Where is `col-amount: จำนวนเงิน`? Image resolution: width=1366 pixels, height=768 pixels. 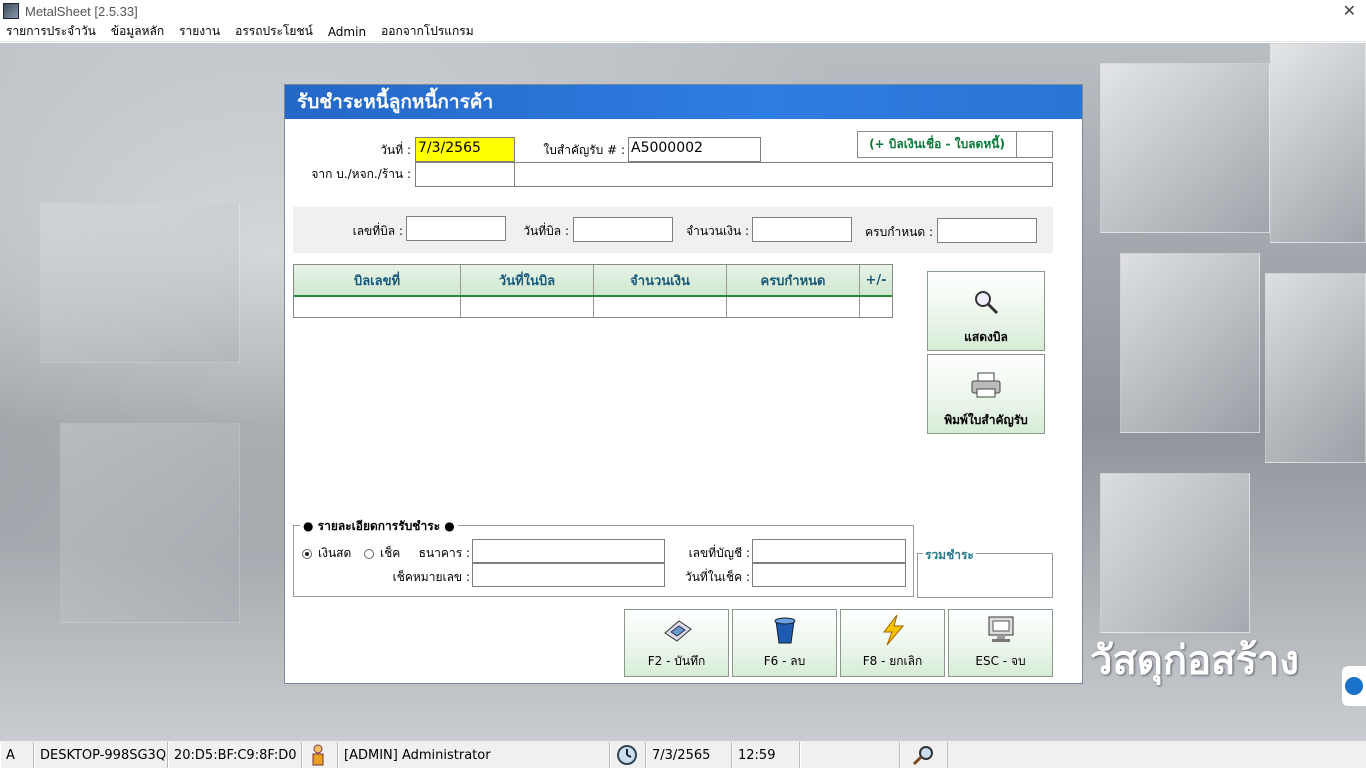
col-amount: จำนวนเงิน is located at coordinates (660, 280).